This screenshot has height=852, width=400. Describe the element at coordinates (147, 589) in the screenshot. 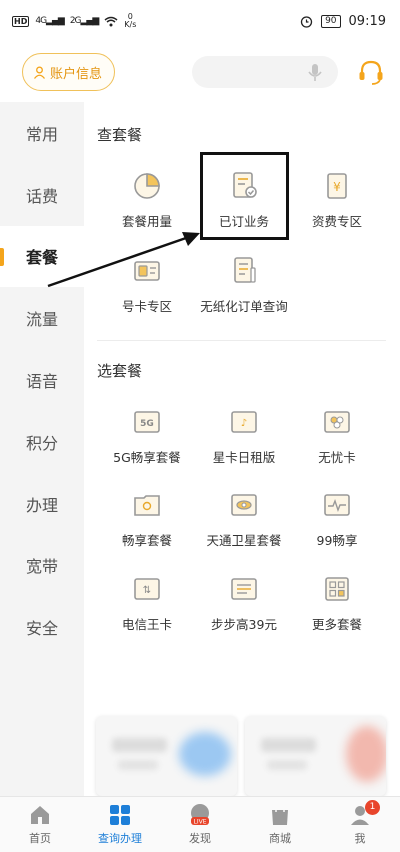

I see `king-card-icon: ⇅` at that location.